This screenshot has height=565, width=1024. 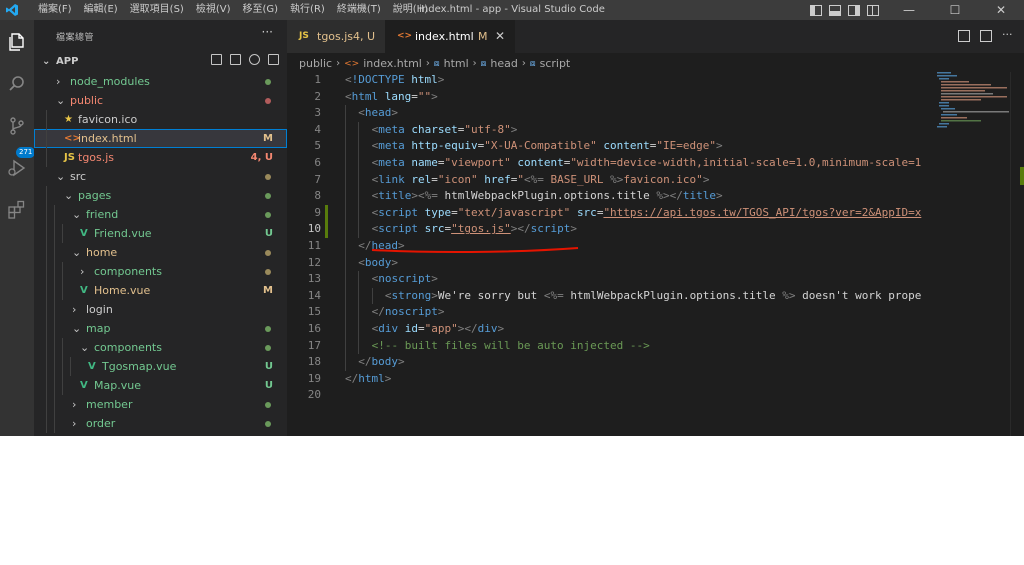 What do you see at coordinates (608, 229) in the screenshot?
I see `code-line: 10 <script src="tgos.js"></script>` at bounding box center [608, 229].